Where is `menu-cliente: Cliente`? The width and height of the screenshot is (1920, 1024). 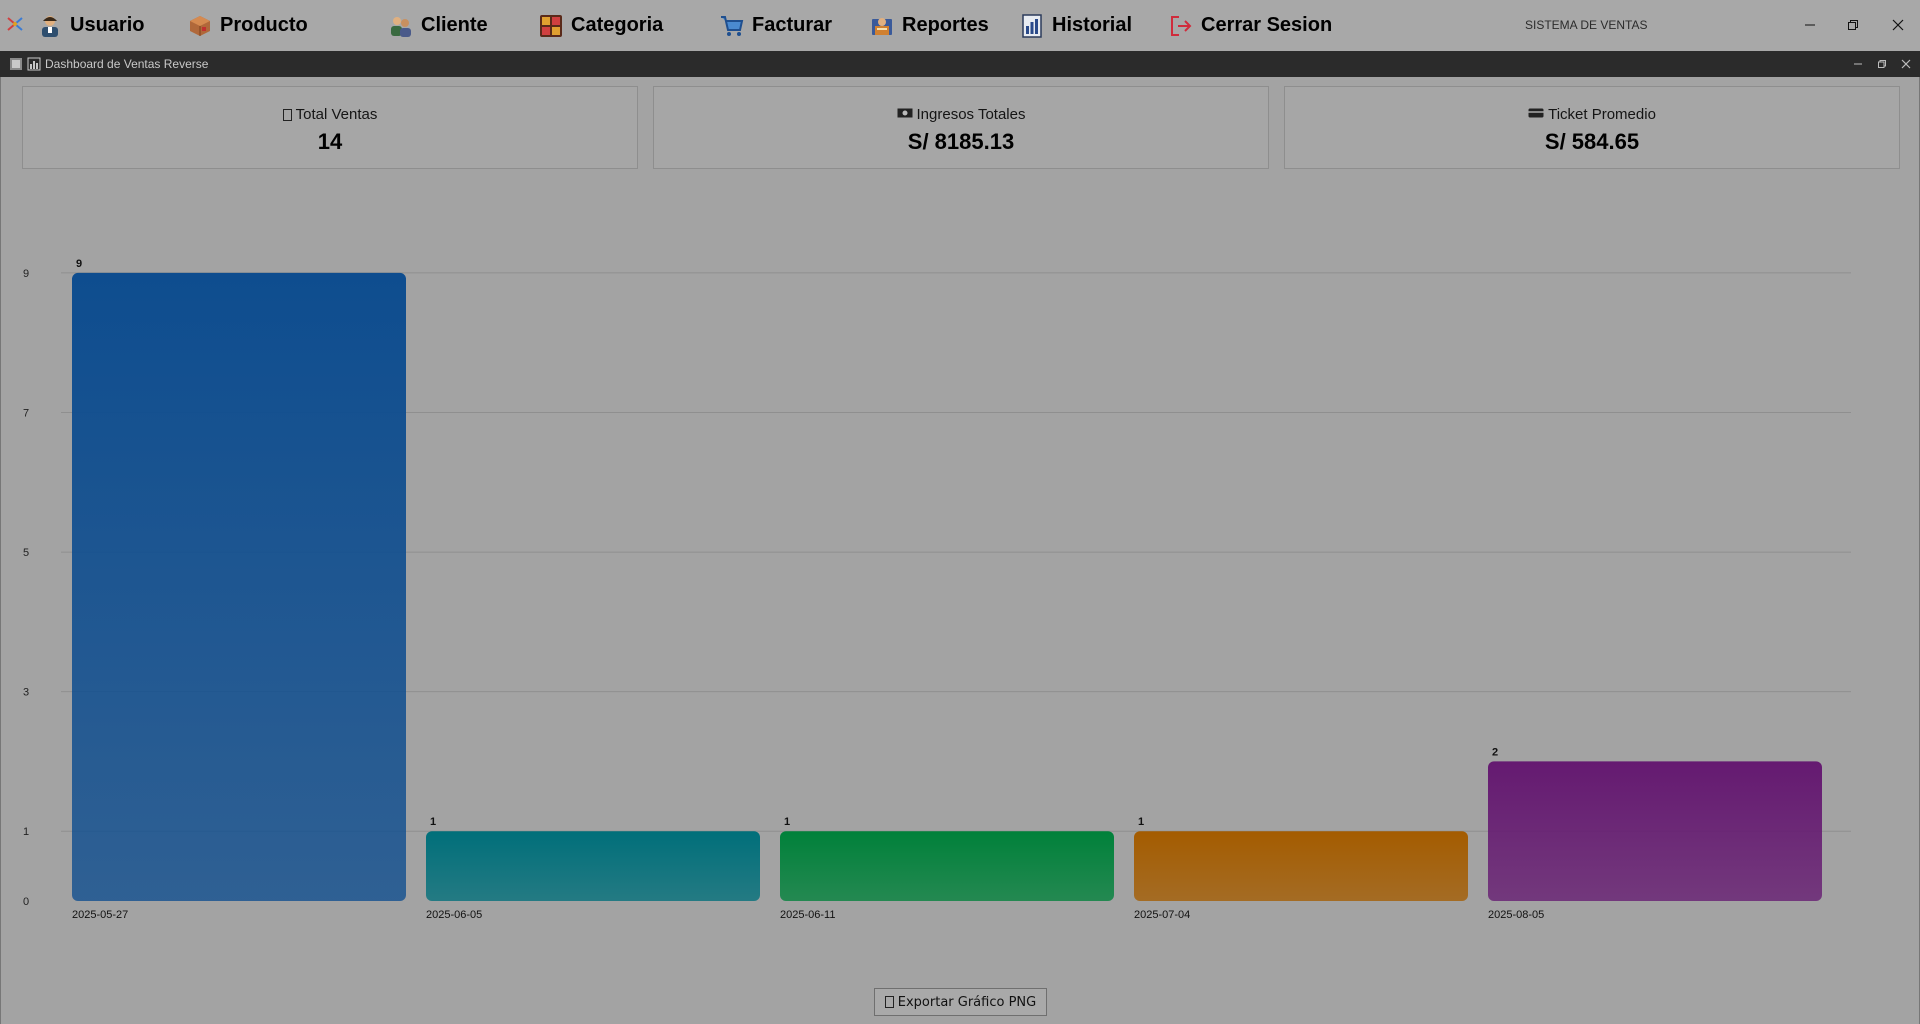 menu-cliente: Cliente is located at coordinates (438, 25).